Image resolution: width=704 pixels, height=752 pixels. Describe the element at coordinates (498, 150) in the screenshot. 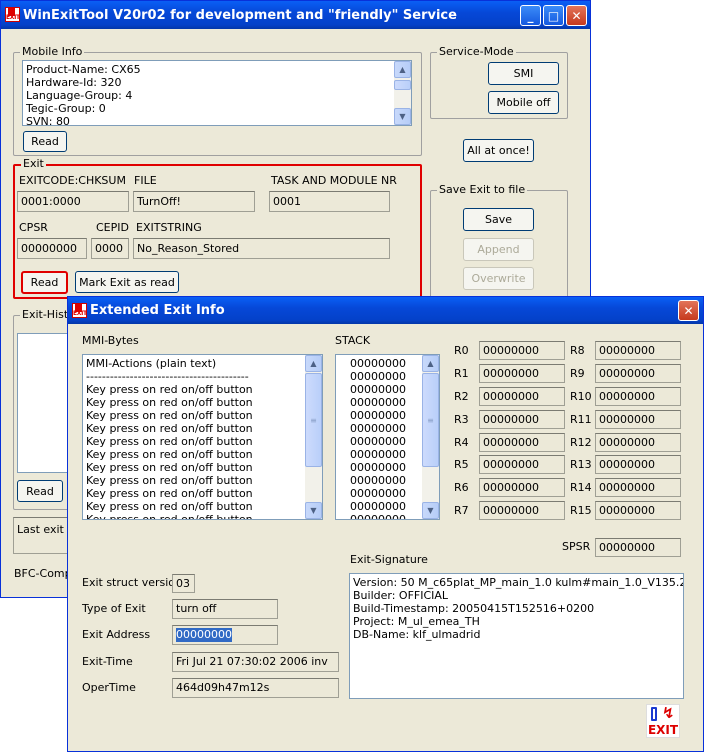

I see `all-at-once-button: All at once!` at that location.